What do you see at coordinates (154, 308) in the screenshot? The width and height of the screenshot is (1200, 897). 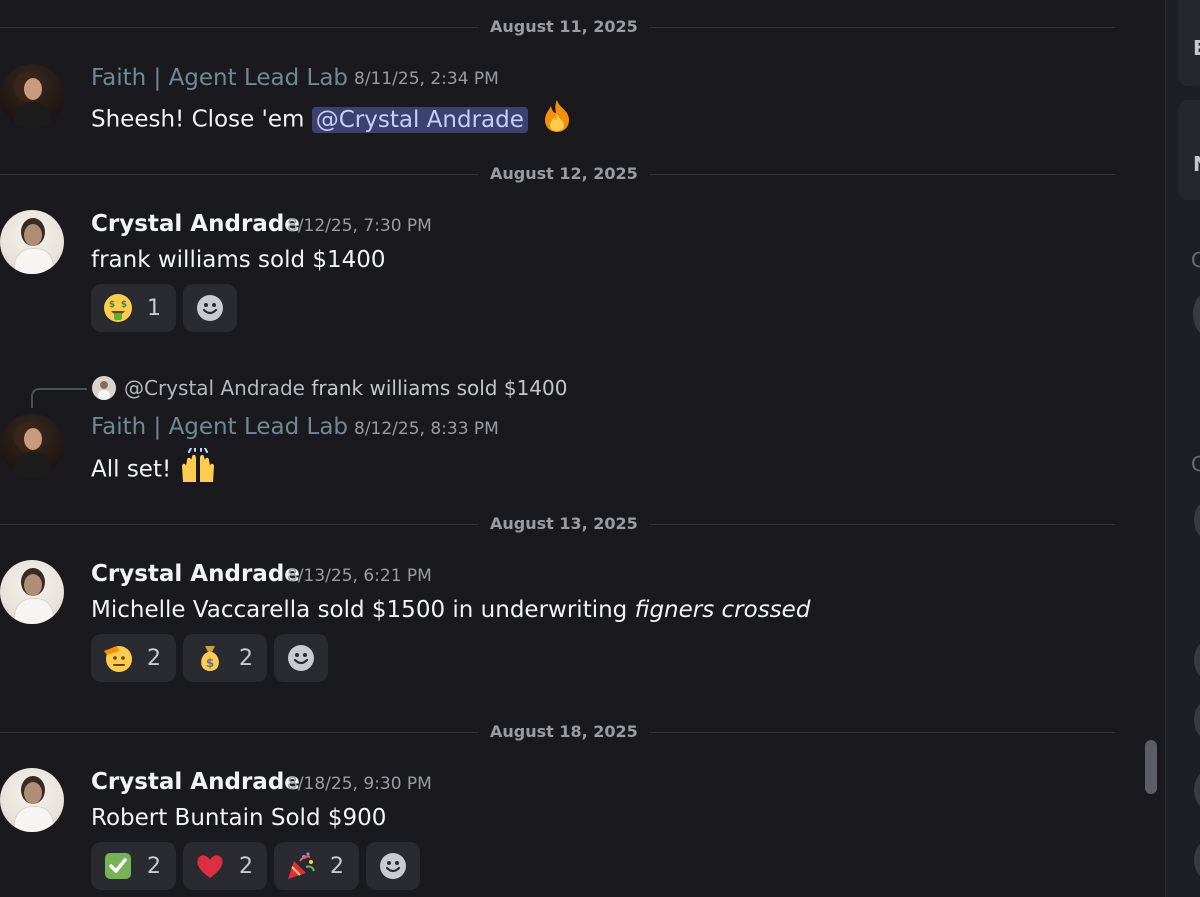 I see `reaction-count: 1` at bounding box center [154, 308].